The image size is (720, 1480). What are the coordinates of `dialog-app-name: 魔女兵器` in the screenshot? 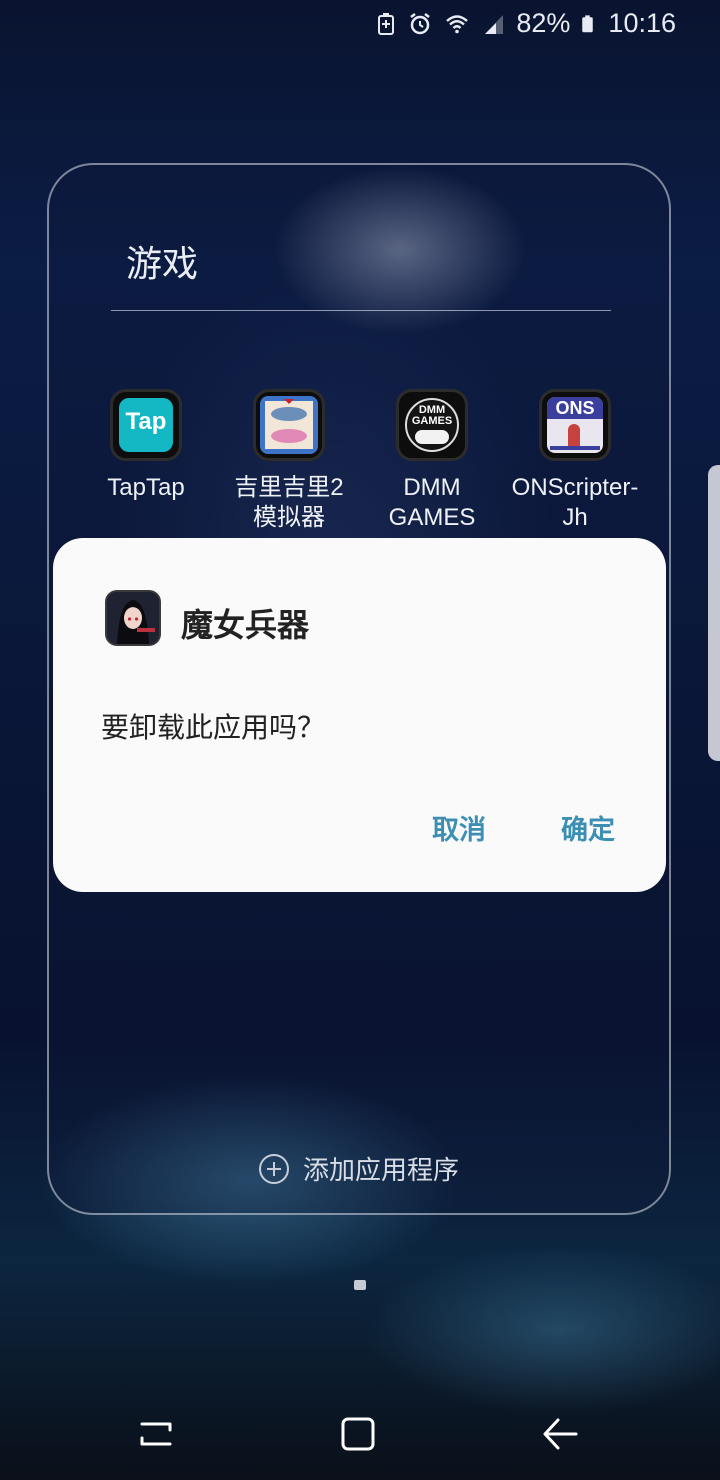 It's located at (245, 625).